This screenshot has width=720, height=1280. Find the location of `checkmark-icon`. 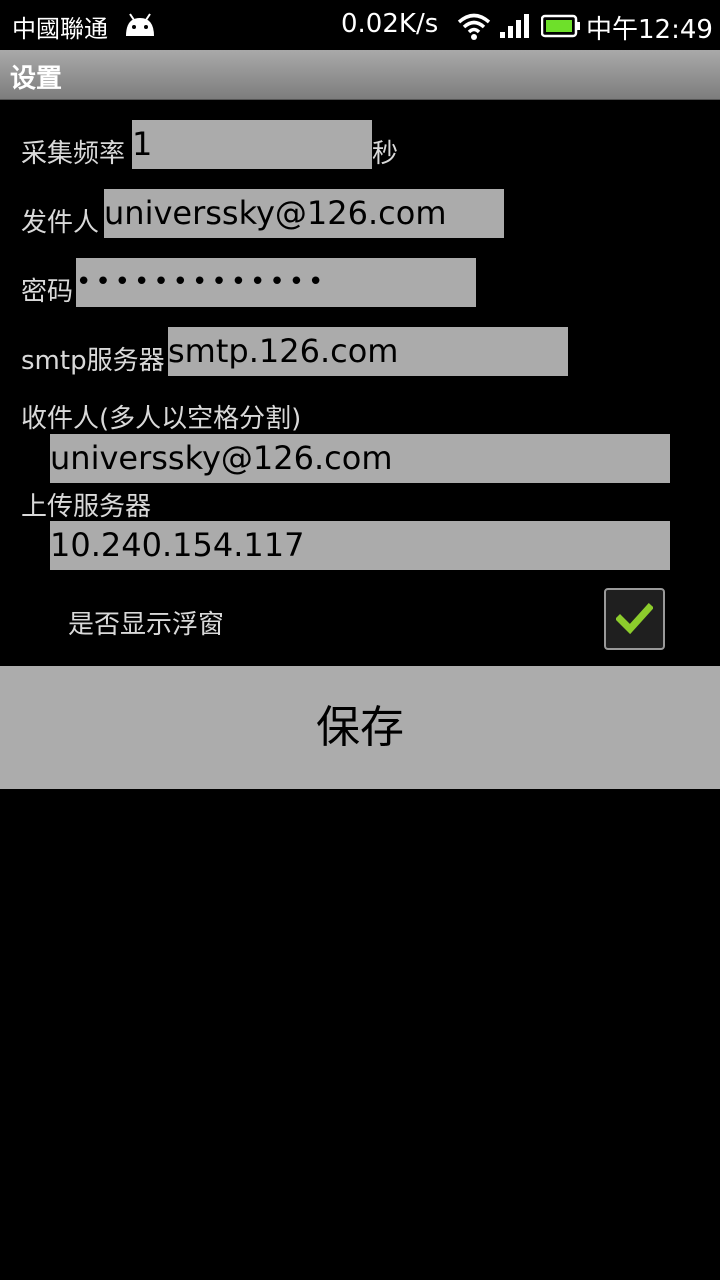

checkmark-icon is located at coordinates (634, 619).